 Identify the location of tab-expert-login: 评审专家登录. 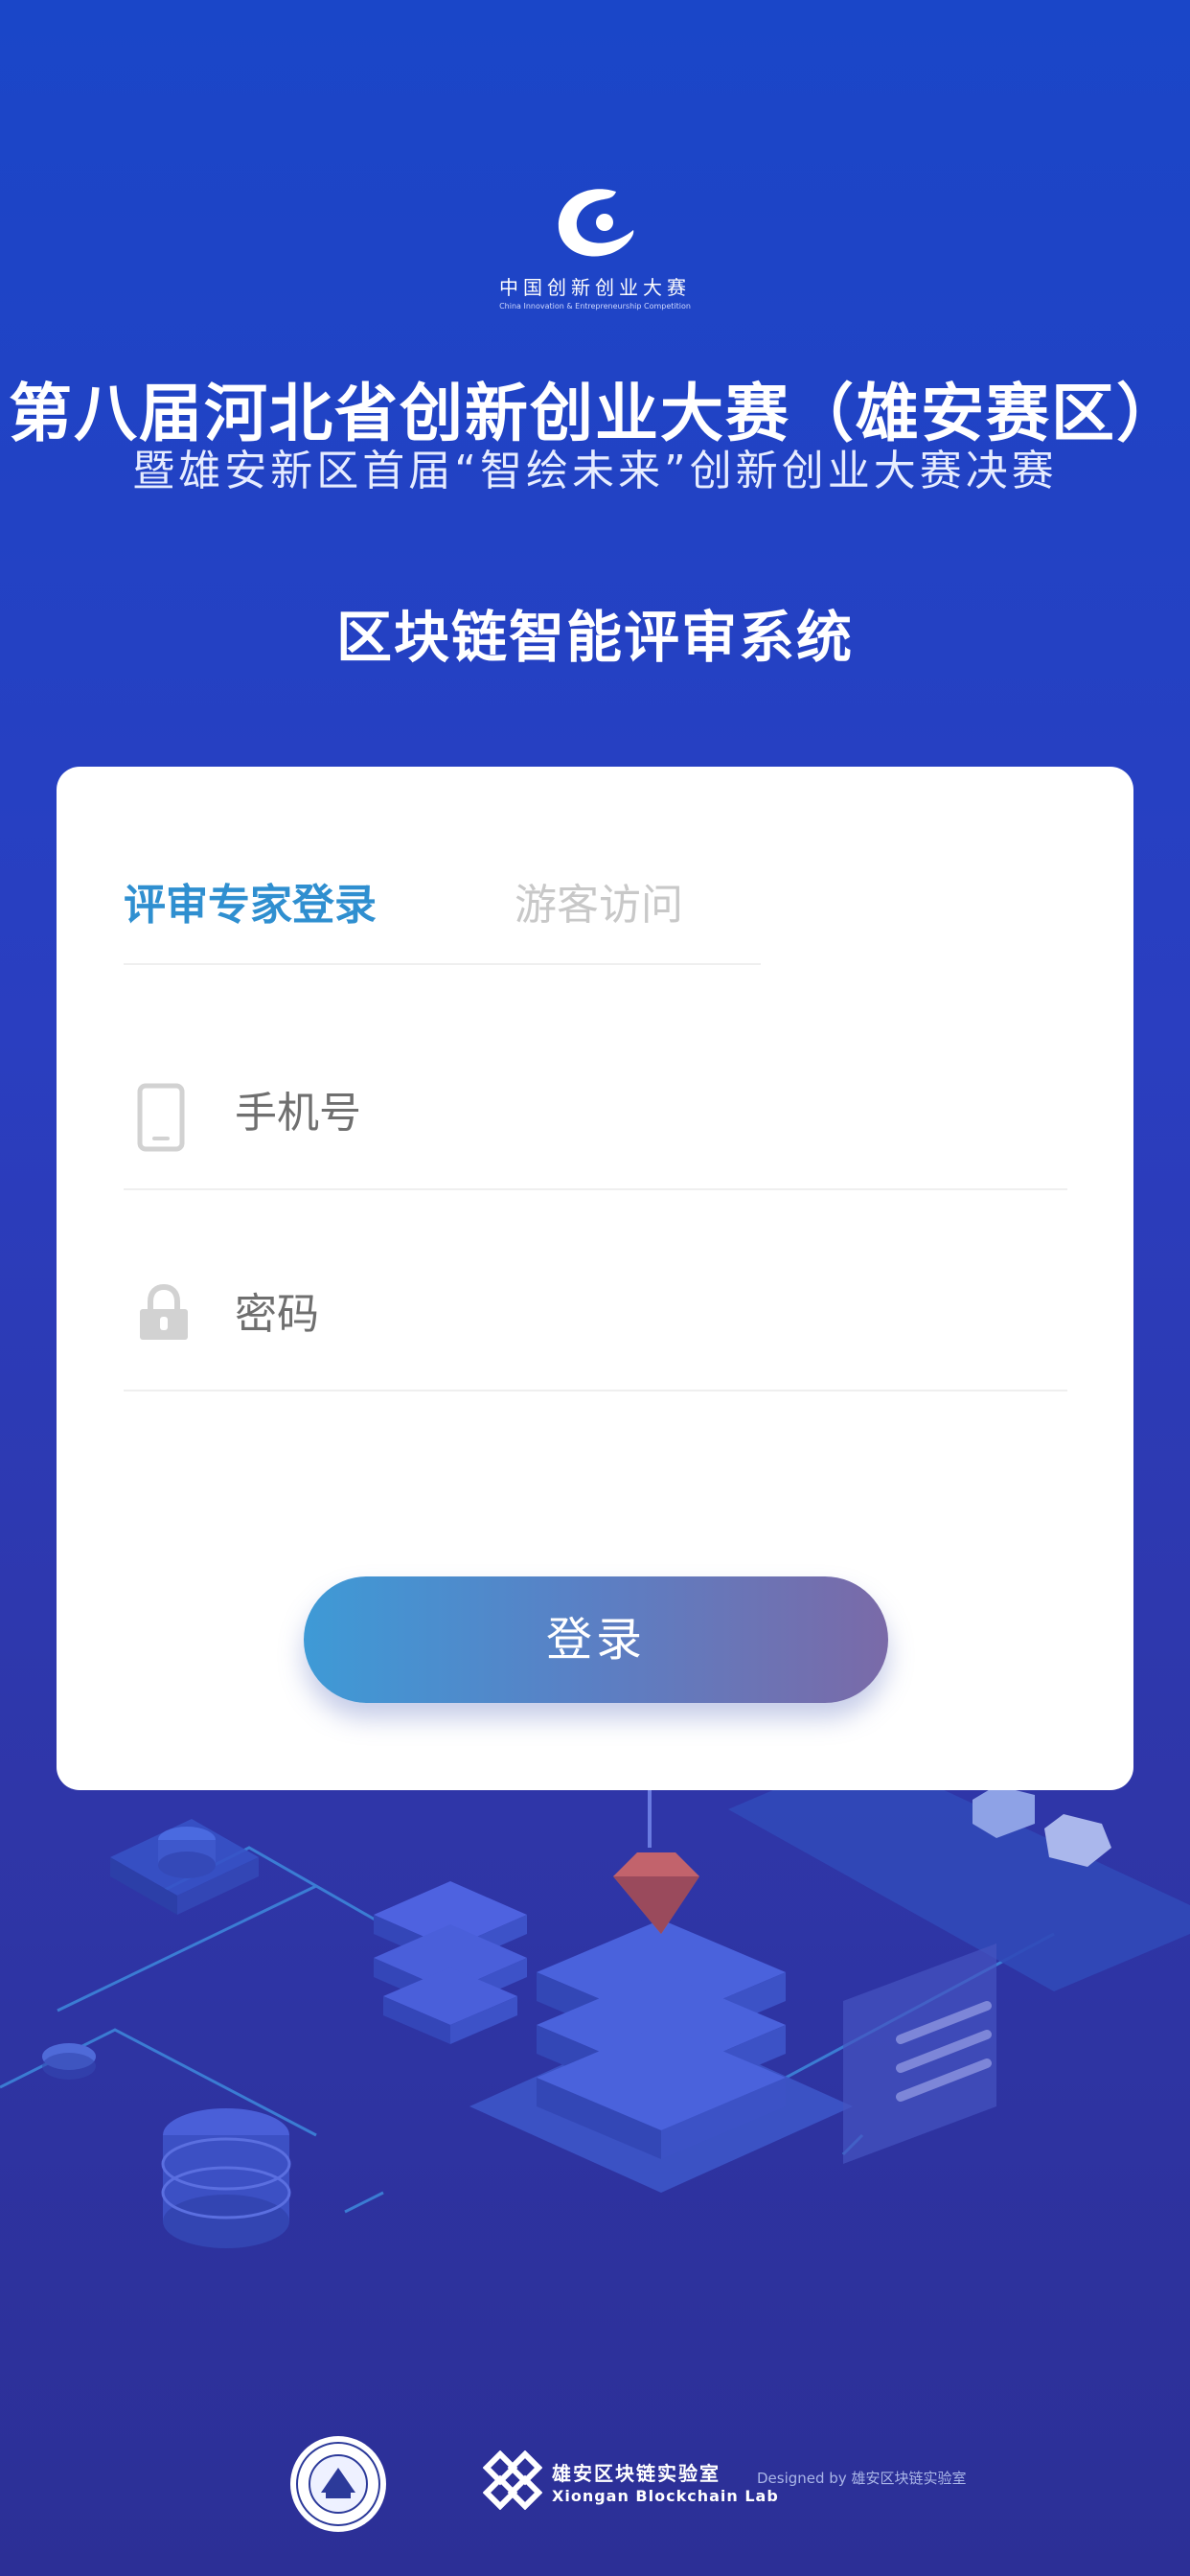
(250, 905).